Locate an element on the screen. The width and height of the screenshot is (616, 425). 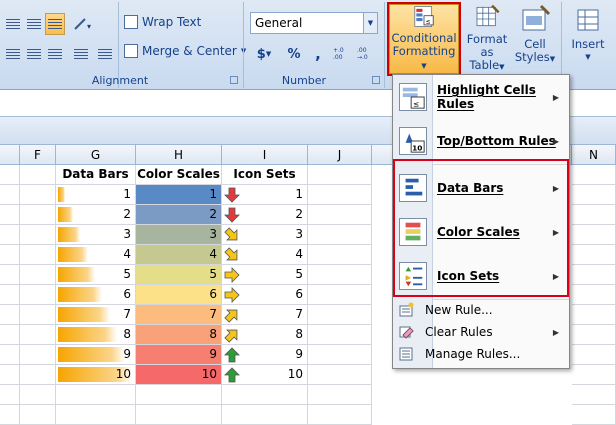
icon-sets-cell: 10 is located at coordinates (265, 375).